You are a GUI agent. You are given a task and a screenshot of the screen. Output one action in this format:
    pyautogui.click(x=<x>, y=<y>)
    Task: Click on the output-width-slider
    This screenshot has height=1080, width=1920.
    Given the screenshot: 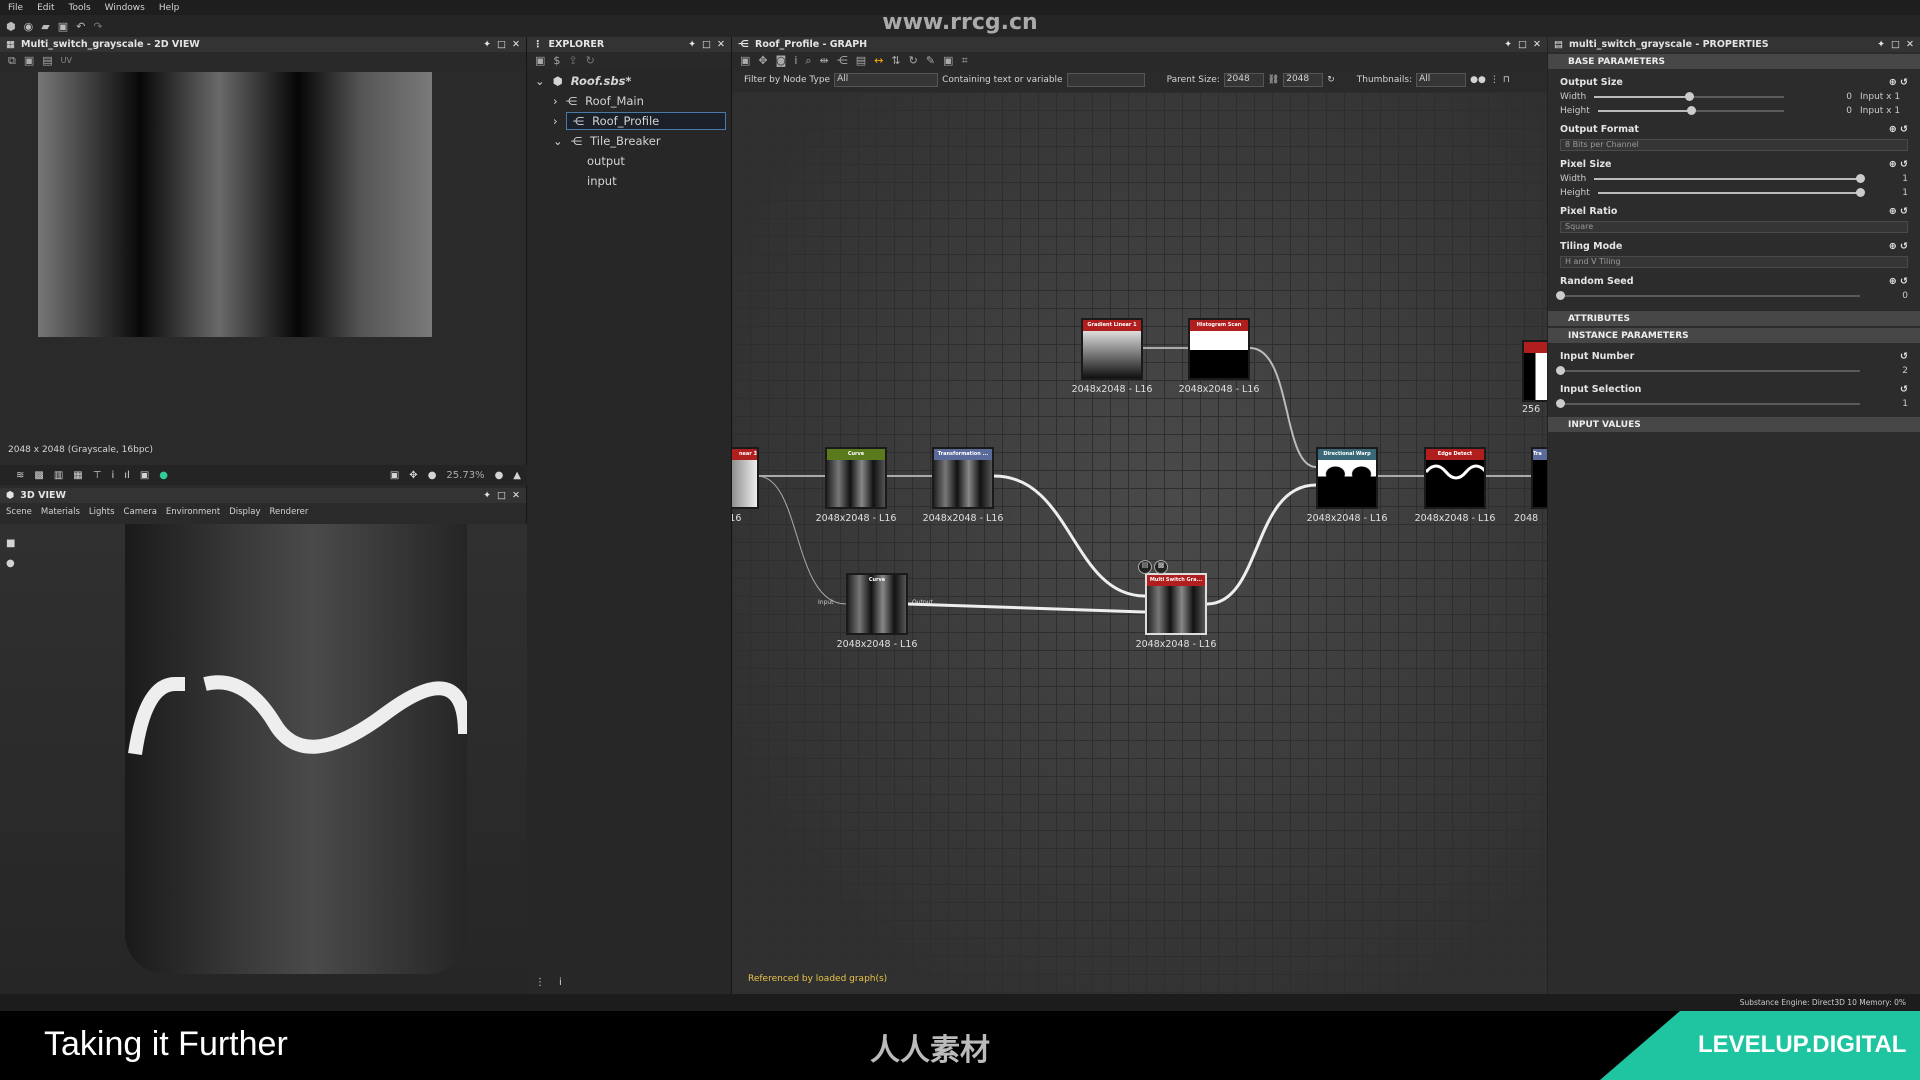 What is the action you would take?
    pyautogui.click(x=1689, y=96)
    